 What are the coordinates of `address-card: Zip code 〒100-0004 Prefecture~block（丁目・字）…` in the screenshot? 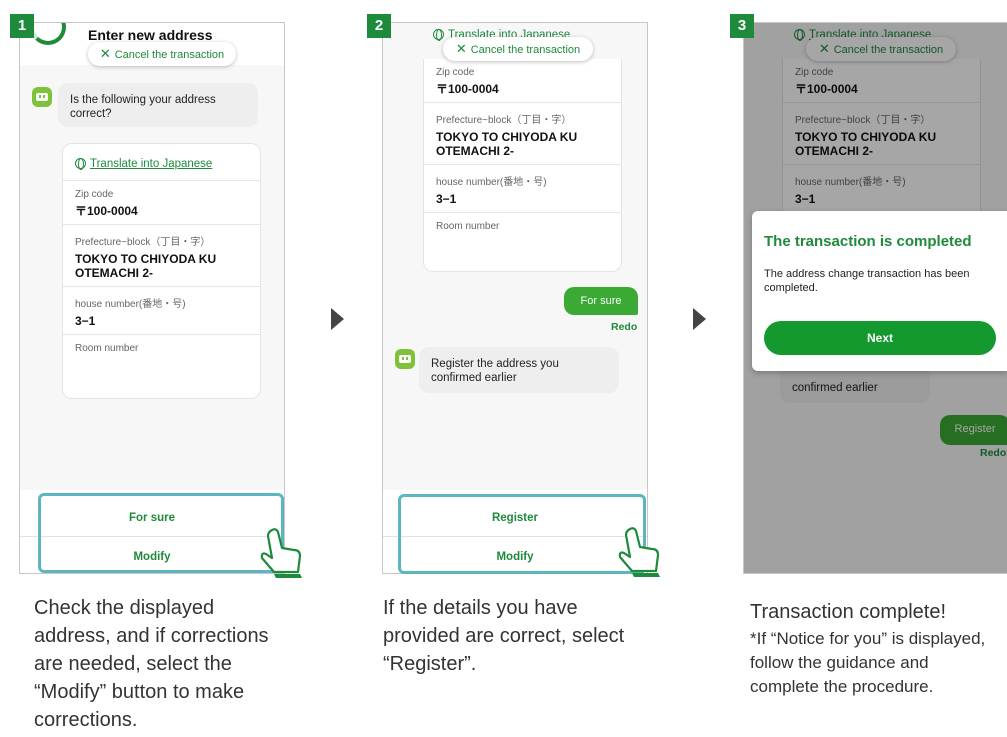 It's located at (522, 165).